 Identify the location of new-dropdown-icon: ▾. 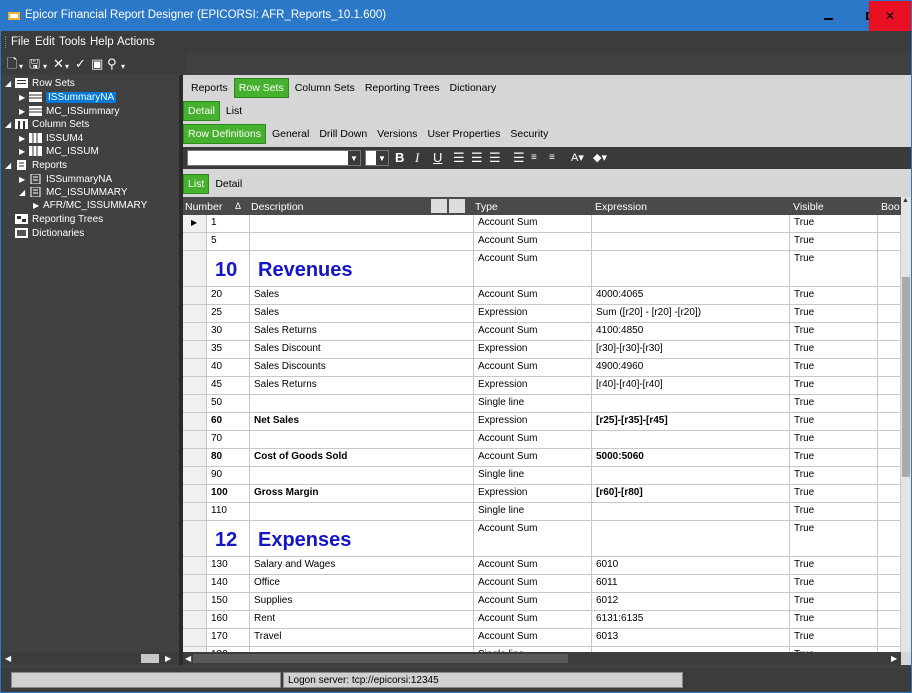
(21, 67).